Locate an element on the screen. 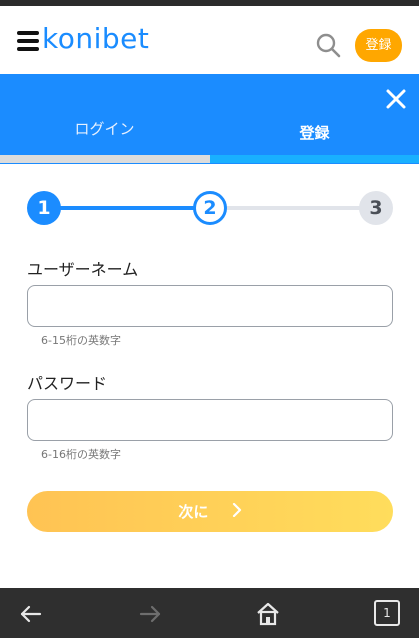 The height and width of the screenshot is (638, 419). tabs-icon: 1 is located at coordinates (387, 613).